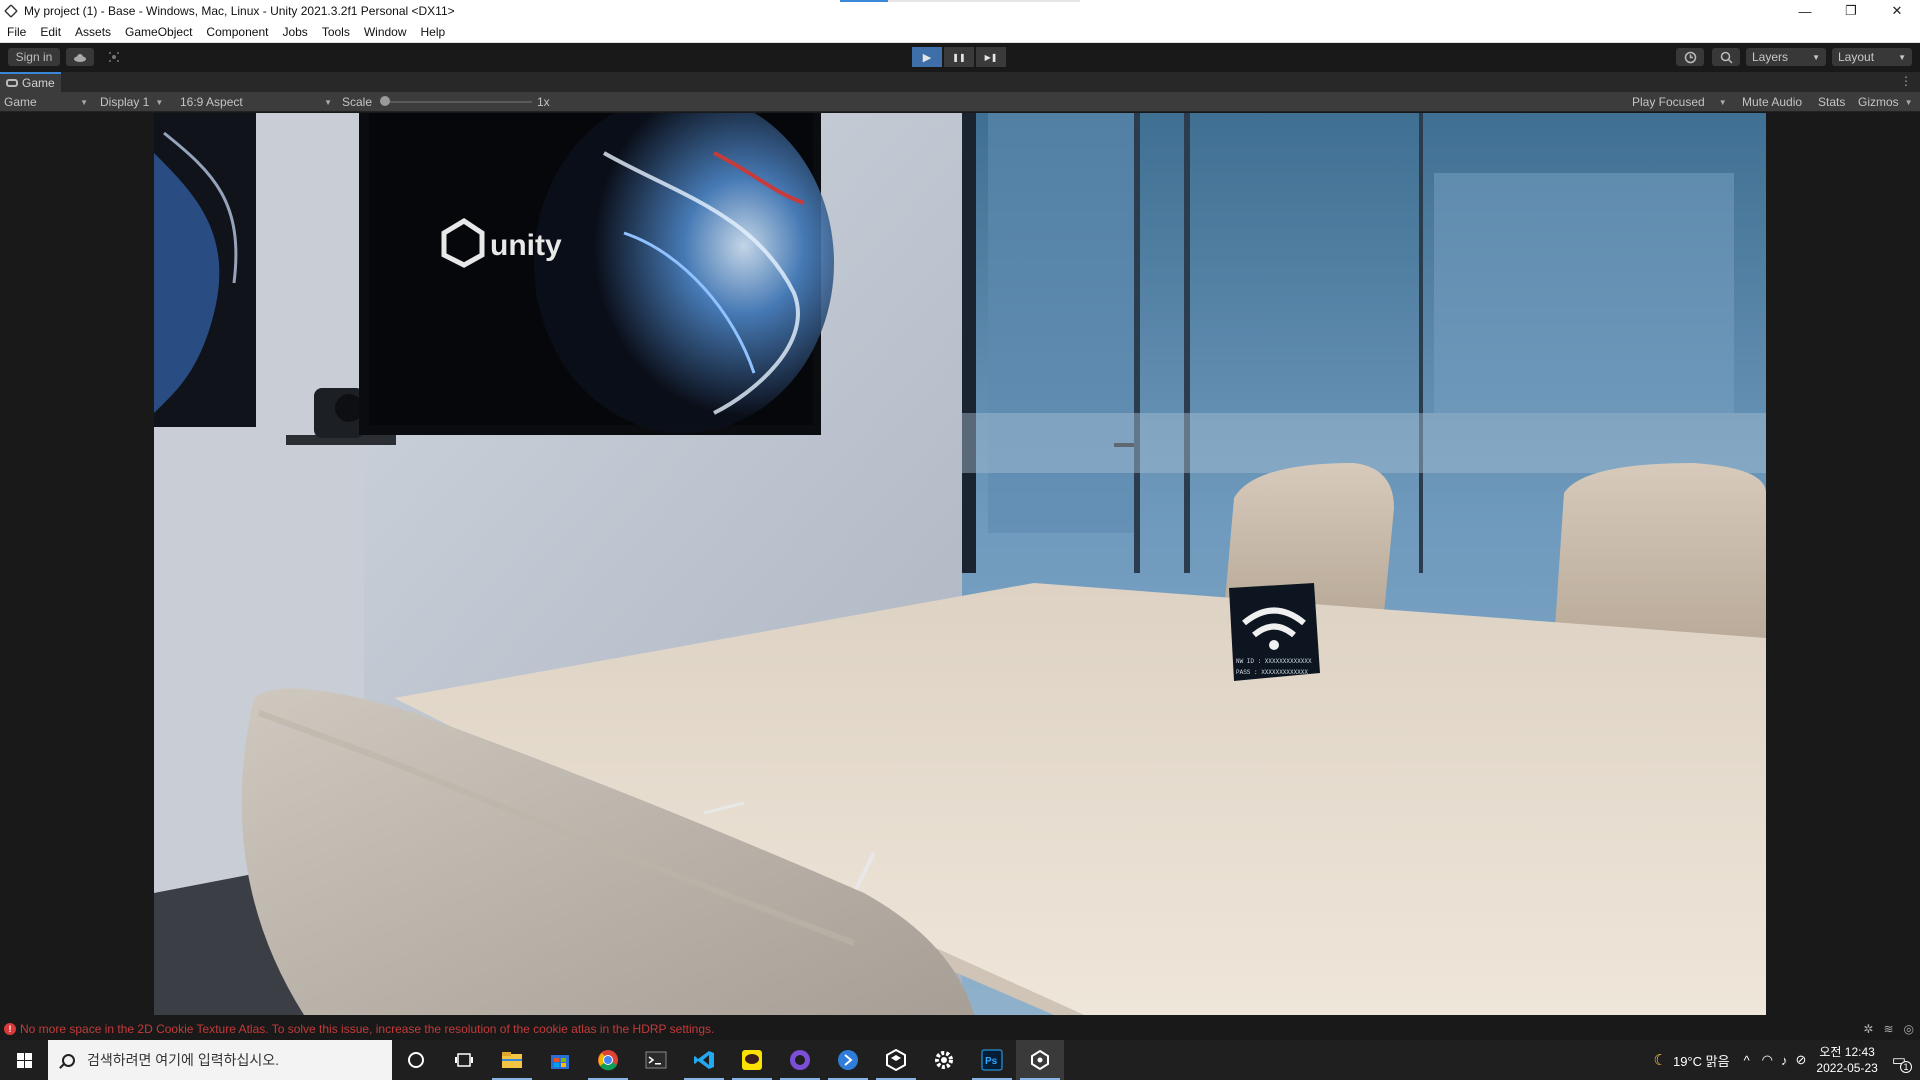  Describe the element at coordinates (294, 32) in the screenshot. I see `menu-jobs: Jobs` at that location.